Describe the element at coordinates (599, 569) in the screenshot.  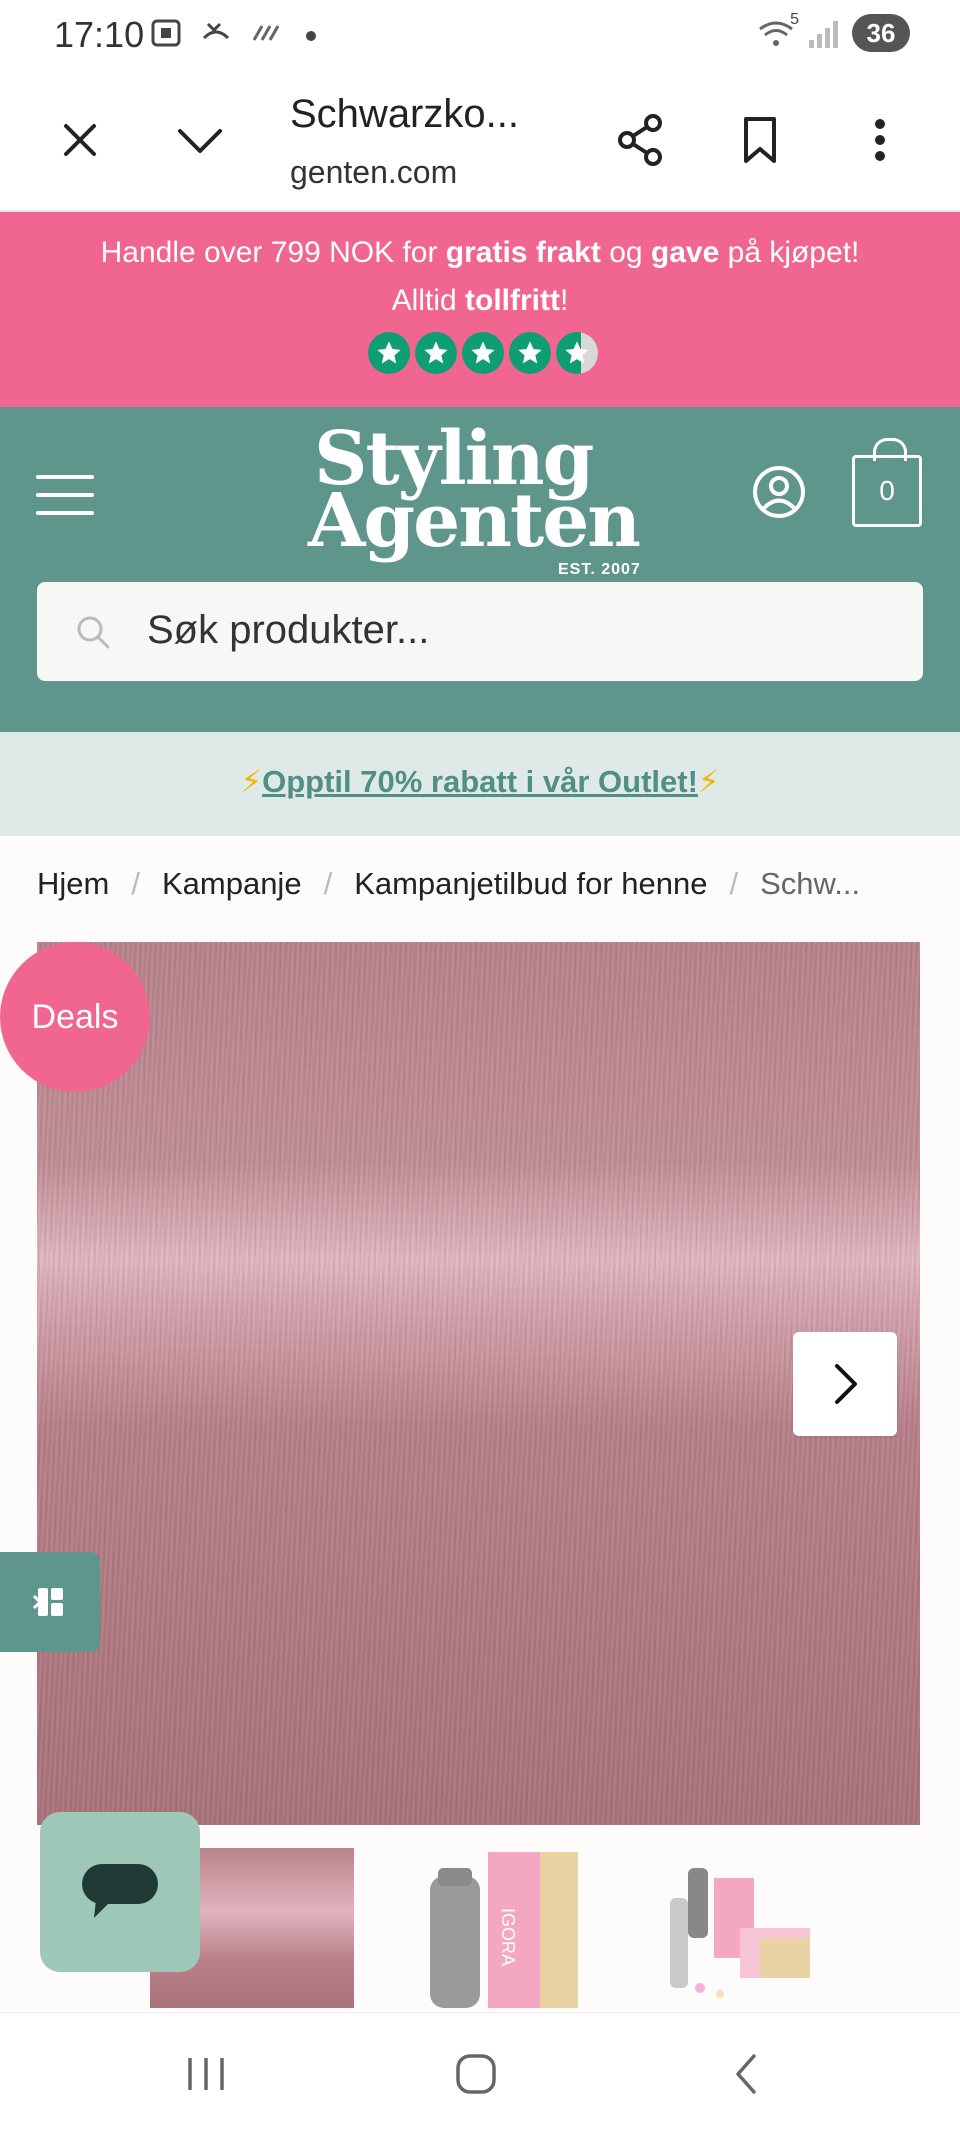
I see `logo-established: EST. 2007` at that location.